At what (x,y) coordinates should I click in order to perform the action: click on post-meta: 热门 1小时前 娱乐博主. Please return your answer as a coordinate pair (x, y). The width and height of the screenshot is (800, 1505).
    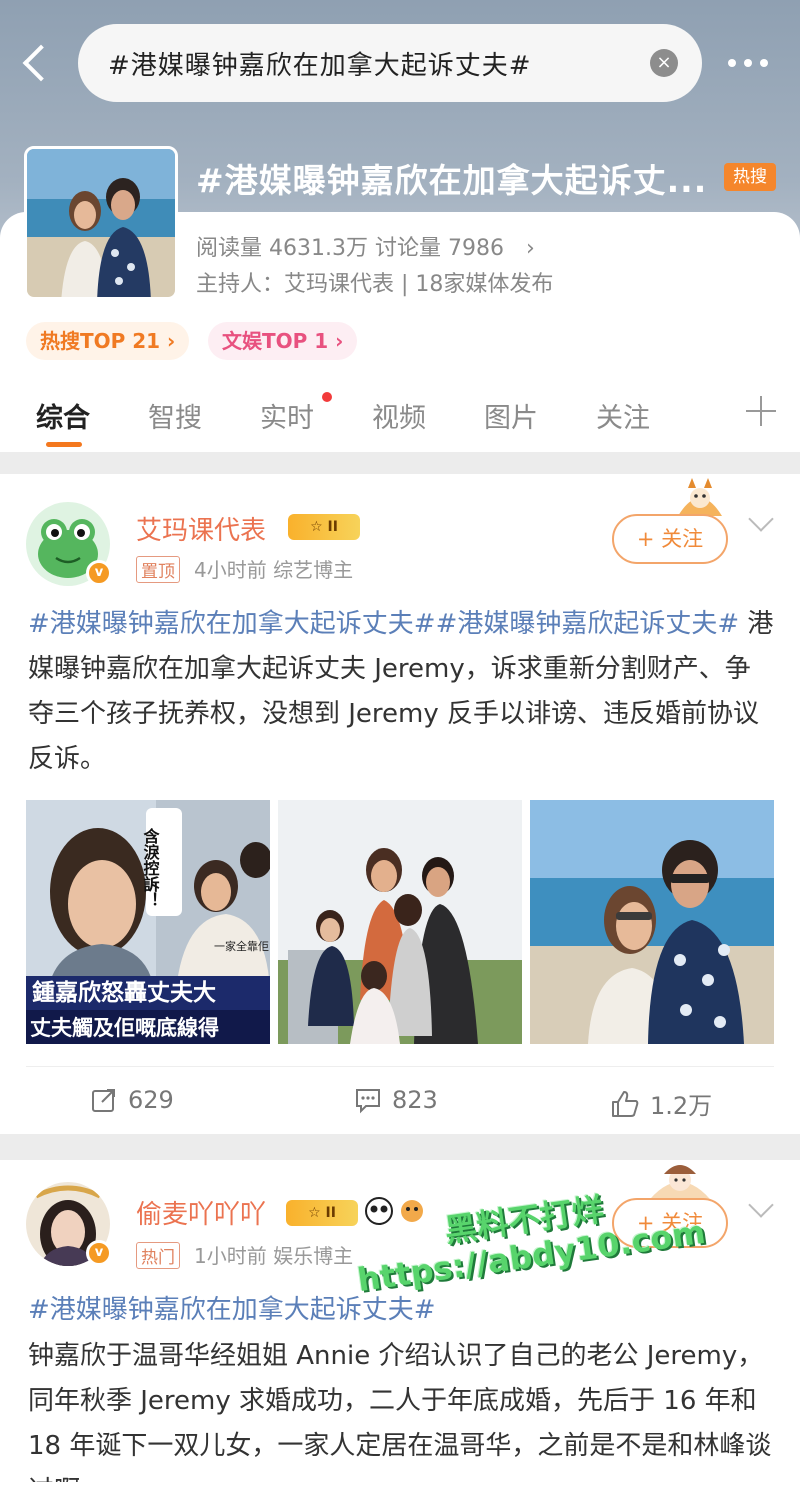
    Looking at the image, I should click on (244, 1254).